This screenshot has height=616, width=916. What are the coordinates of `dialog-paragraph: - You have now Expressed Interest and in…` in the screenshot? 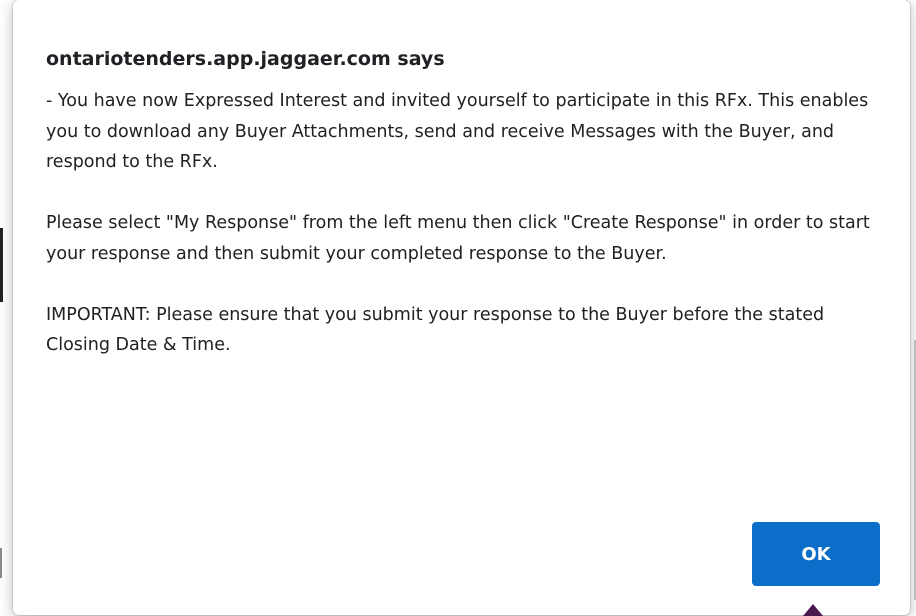 It's located at (457, 131).